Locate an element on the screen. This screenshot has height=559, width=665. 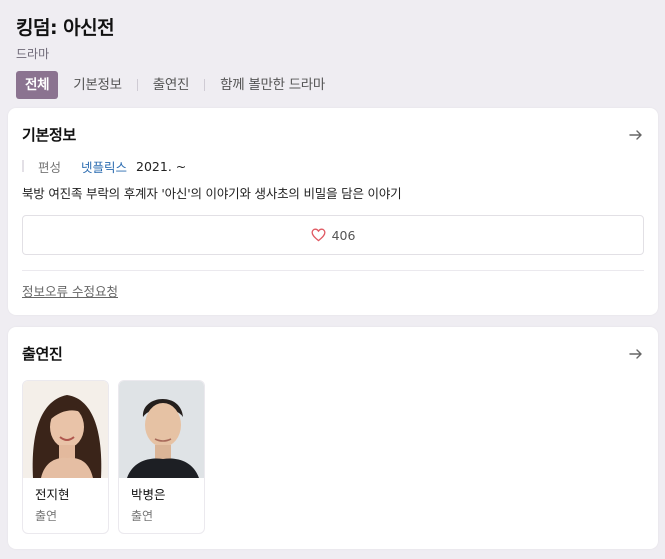
cast-title: 출연진 is located at coordinates (42, 354).